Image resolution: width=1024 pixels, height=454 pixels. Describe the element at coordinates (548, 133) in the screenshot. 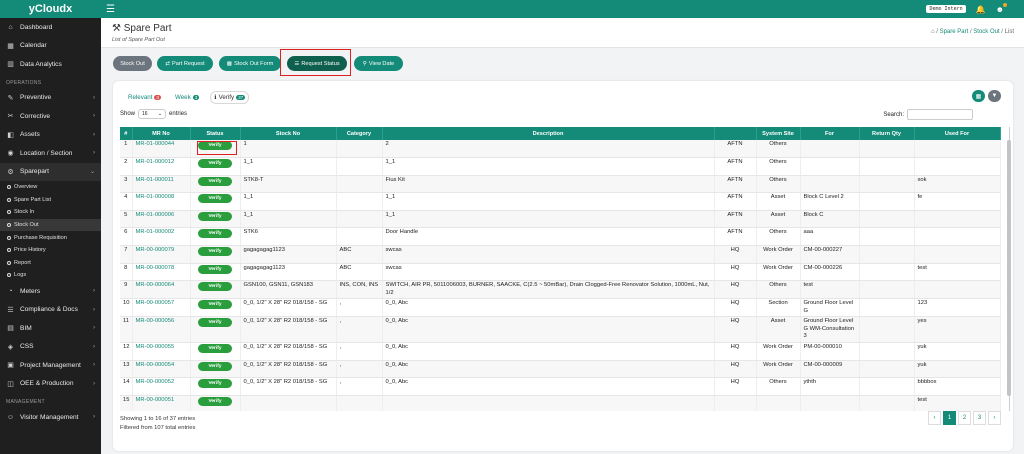

I see `column-header: Description` at that location.